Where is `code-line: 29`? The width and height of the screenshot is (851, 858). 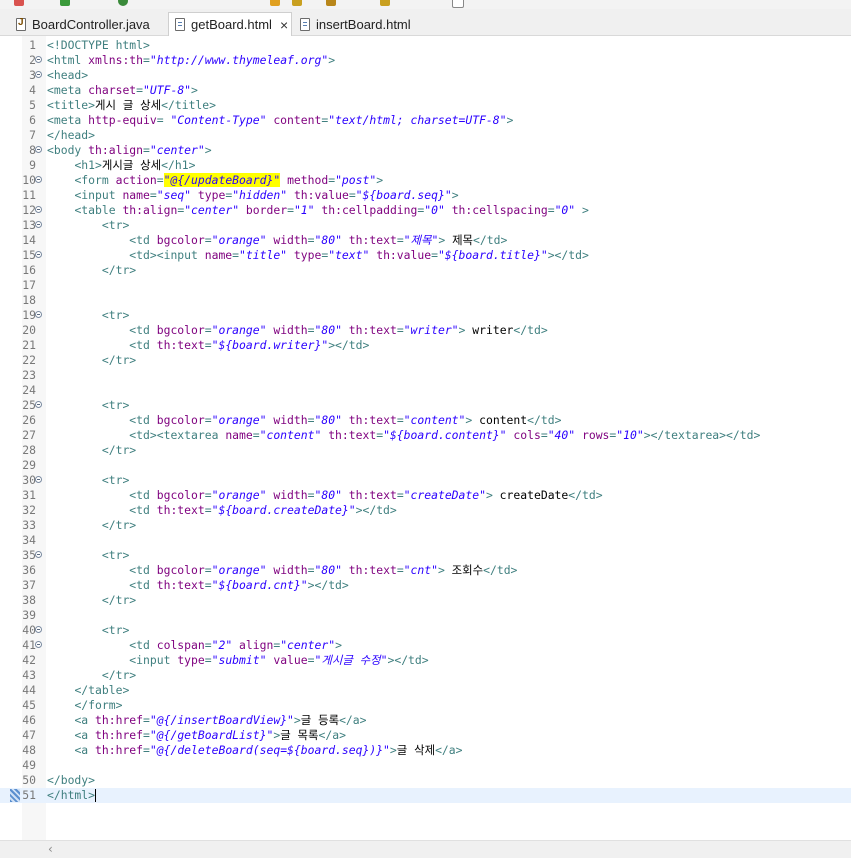
code-line: 29 is located at coordinates (425, 465).